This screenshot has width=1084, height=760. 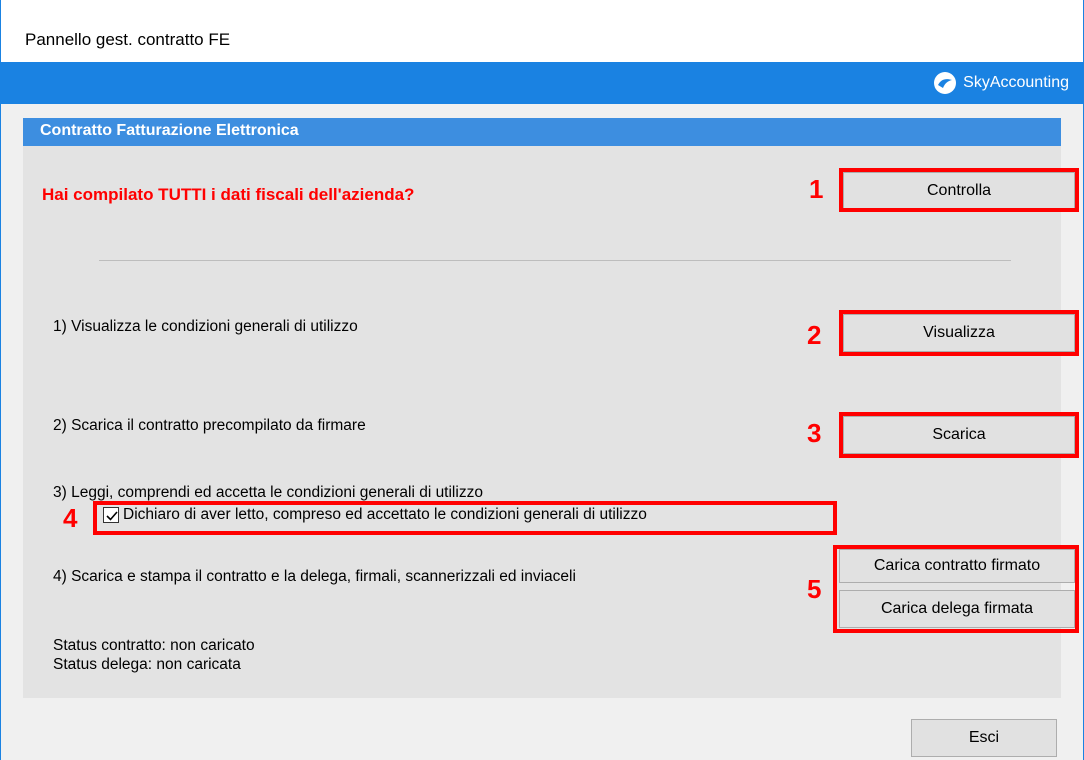 I want to click on status-contract: Status contratto: non caricato, so click(x=154, y=645).